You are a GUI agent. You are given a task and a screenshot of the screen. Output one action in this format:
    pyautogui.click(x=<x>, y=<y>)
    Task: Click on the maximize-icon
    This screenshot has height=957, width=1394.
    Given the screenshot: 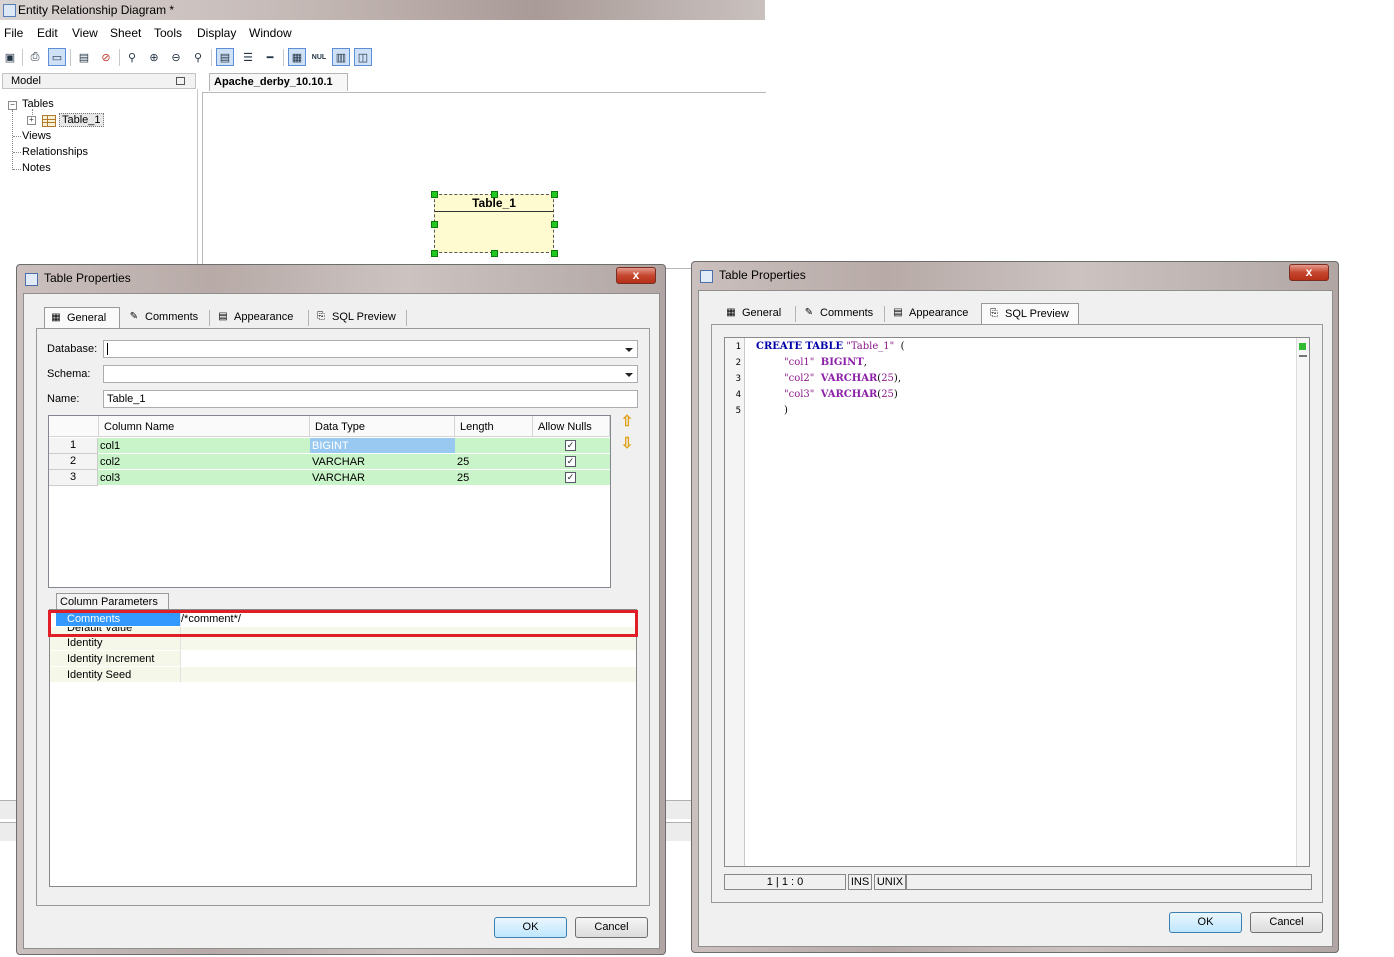 What is the action you would take?
    pyautogui.click(x=180, y=81)
    